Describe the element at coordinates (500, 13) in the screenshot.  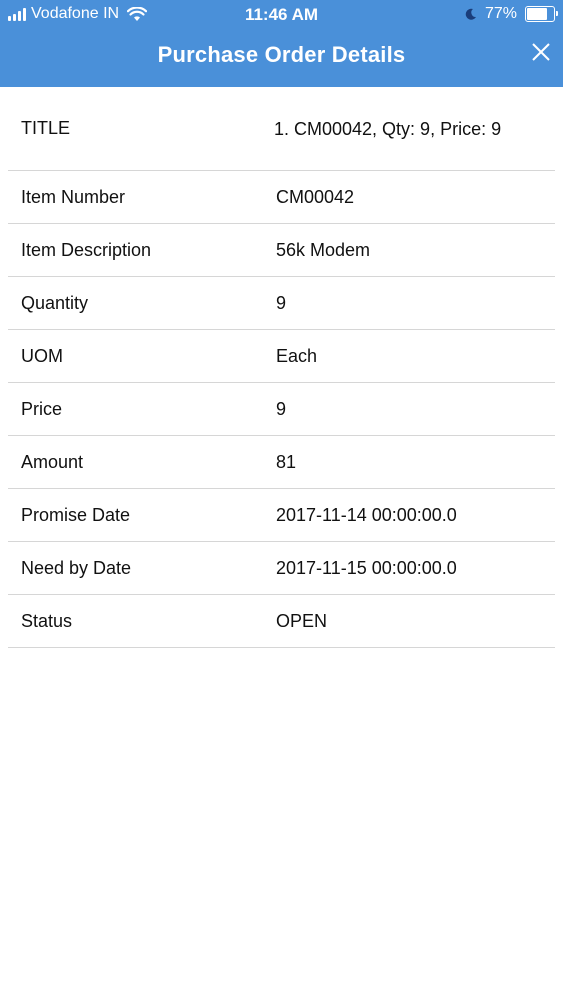
I see `battery-percent: 77%` at that location.